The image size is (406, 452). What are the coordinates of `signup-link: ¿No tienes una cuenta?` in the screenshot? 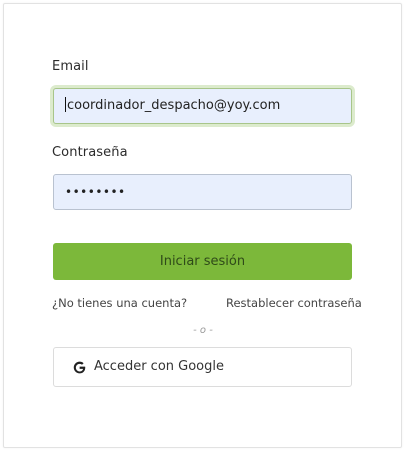 It's located at (119, 303).